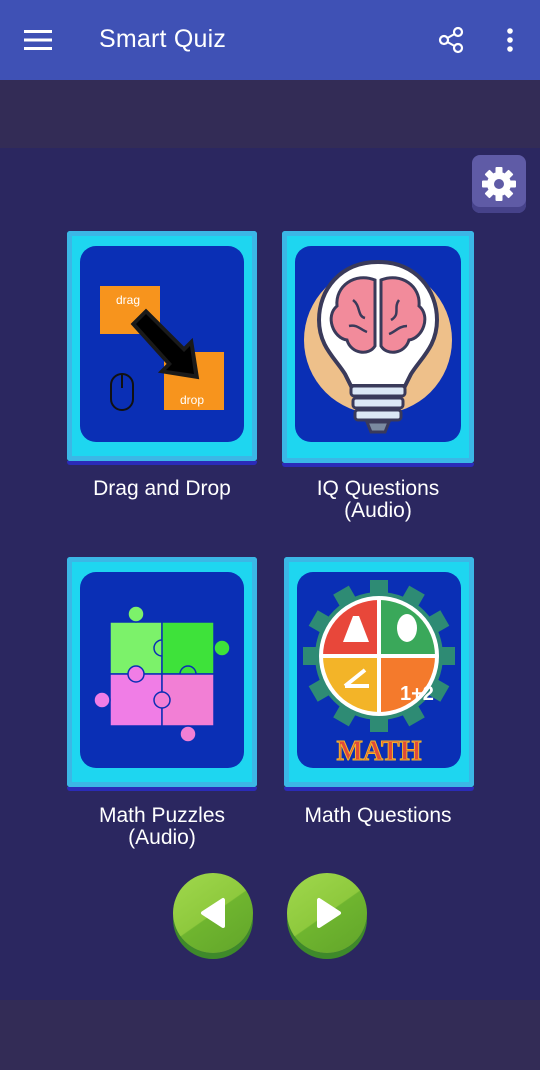 The image size is (540, 1070). I want to click on tile-label: IQ Questions (Audio), so click(378, 499).